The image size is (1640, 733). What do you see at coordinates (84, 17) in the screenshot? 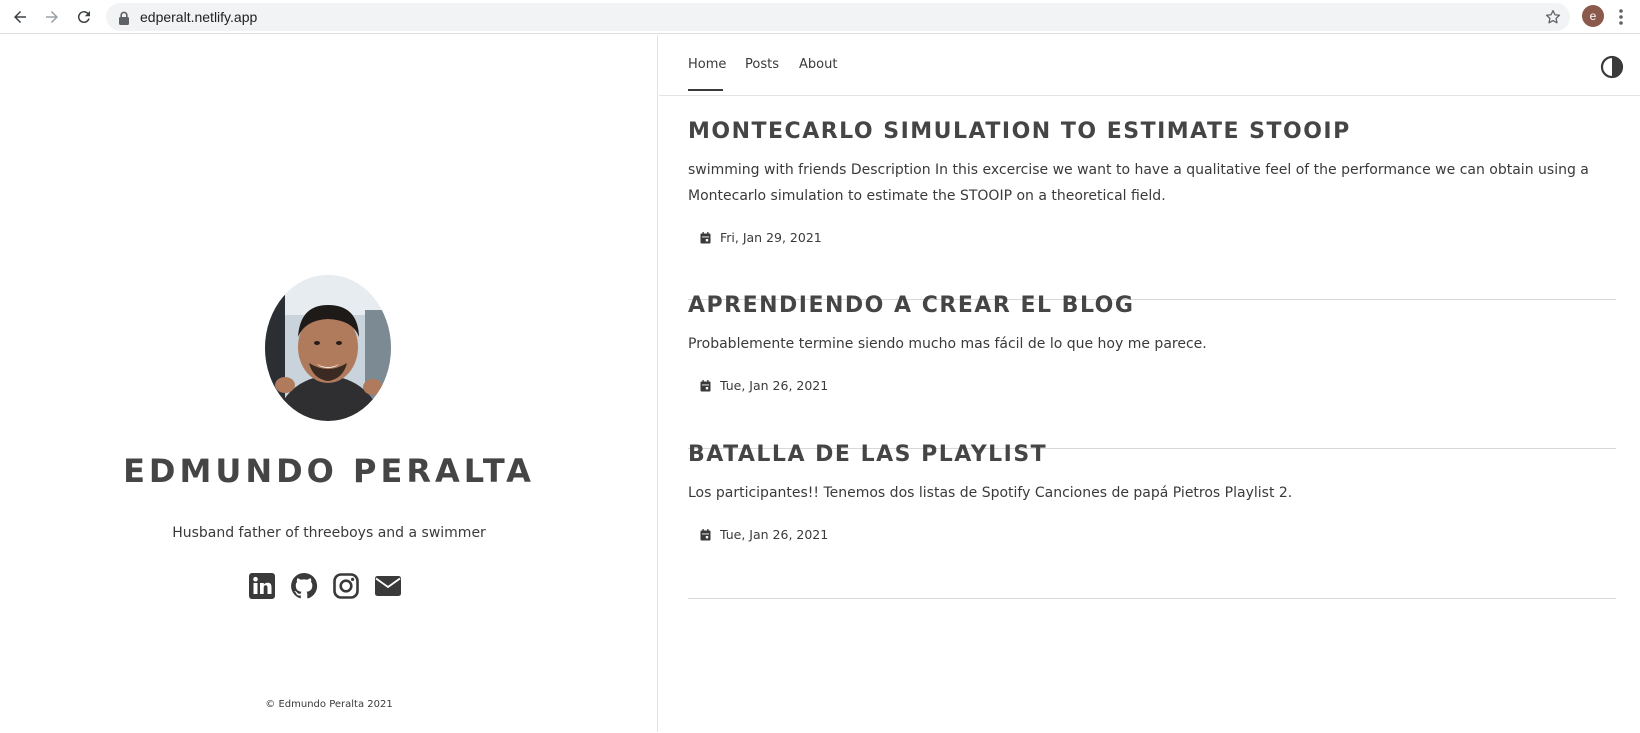
I see `reload-icon` at bounding box center [84, 17].